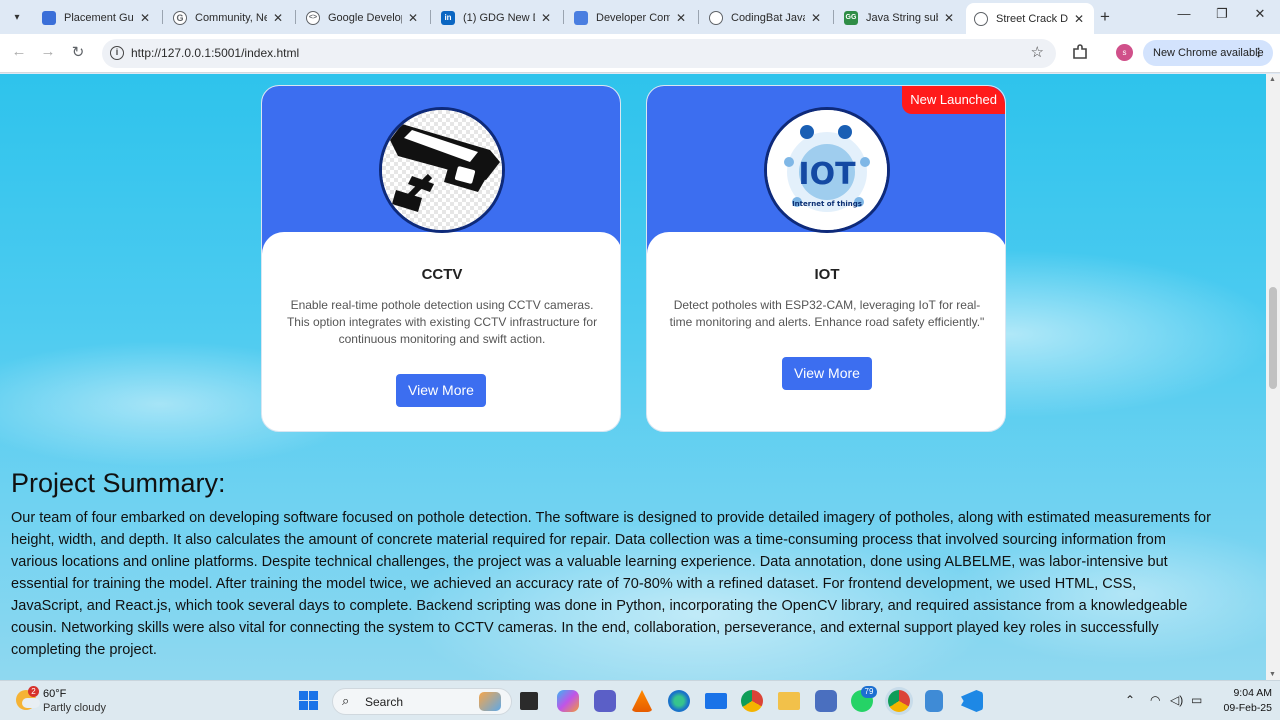 The height and width of the screenshot is (720, 1280). What do you see at coordinates (117, 53) in the screenshot?
I see `site-info-icon: i` at bounding box center [117, 53].